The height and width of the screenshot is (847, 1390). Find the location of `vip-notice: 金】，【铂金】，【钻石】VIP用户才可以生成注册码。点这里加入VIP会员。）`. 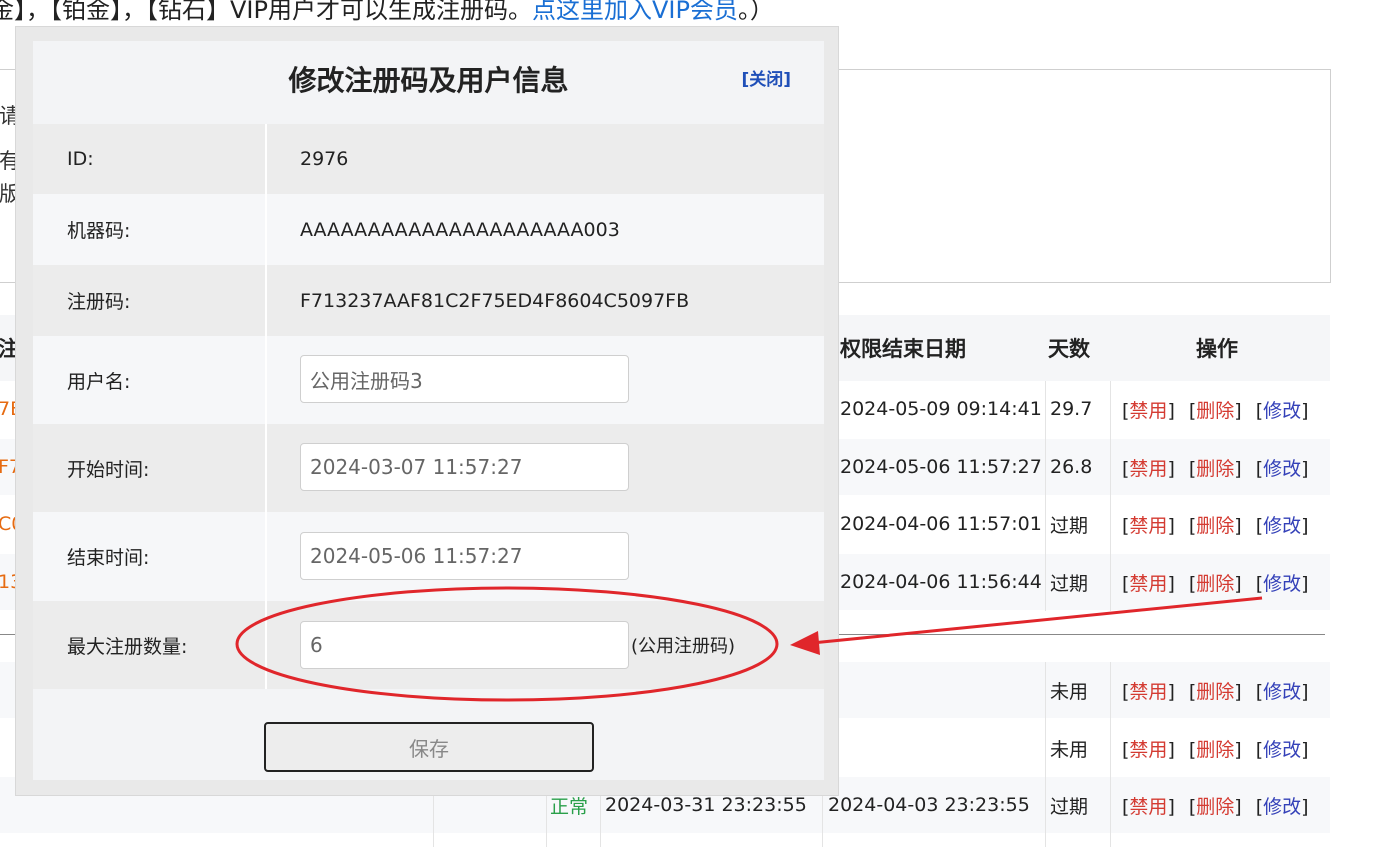

vip-notice: 金】，【铂金】，【钻石】VIP用户才可以生成注册码。点这里加入VIP会员。） is located at coordinates (387, 14).